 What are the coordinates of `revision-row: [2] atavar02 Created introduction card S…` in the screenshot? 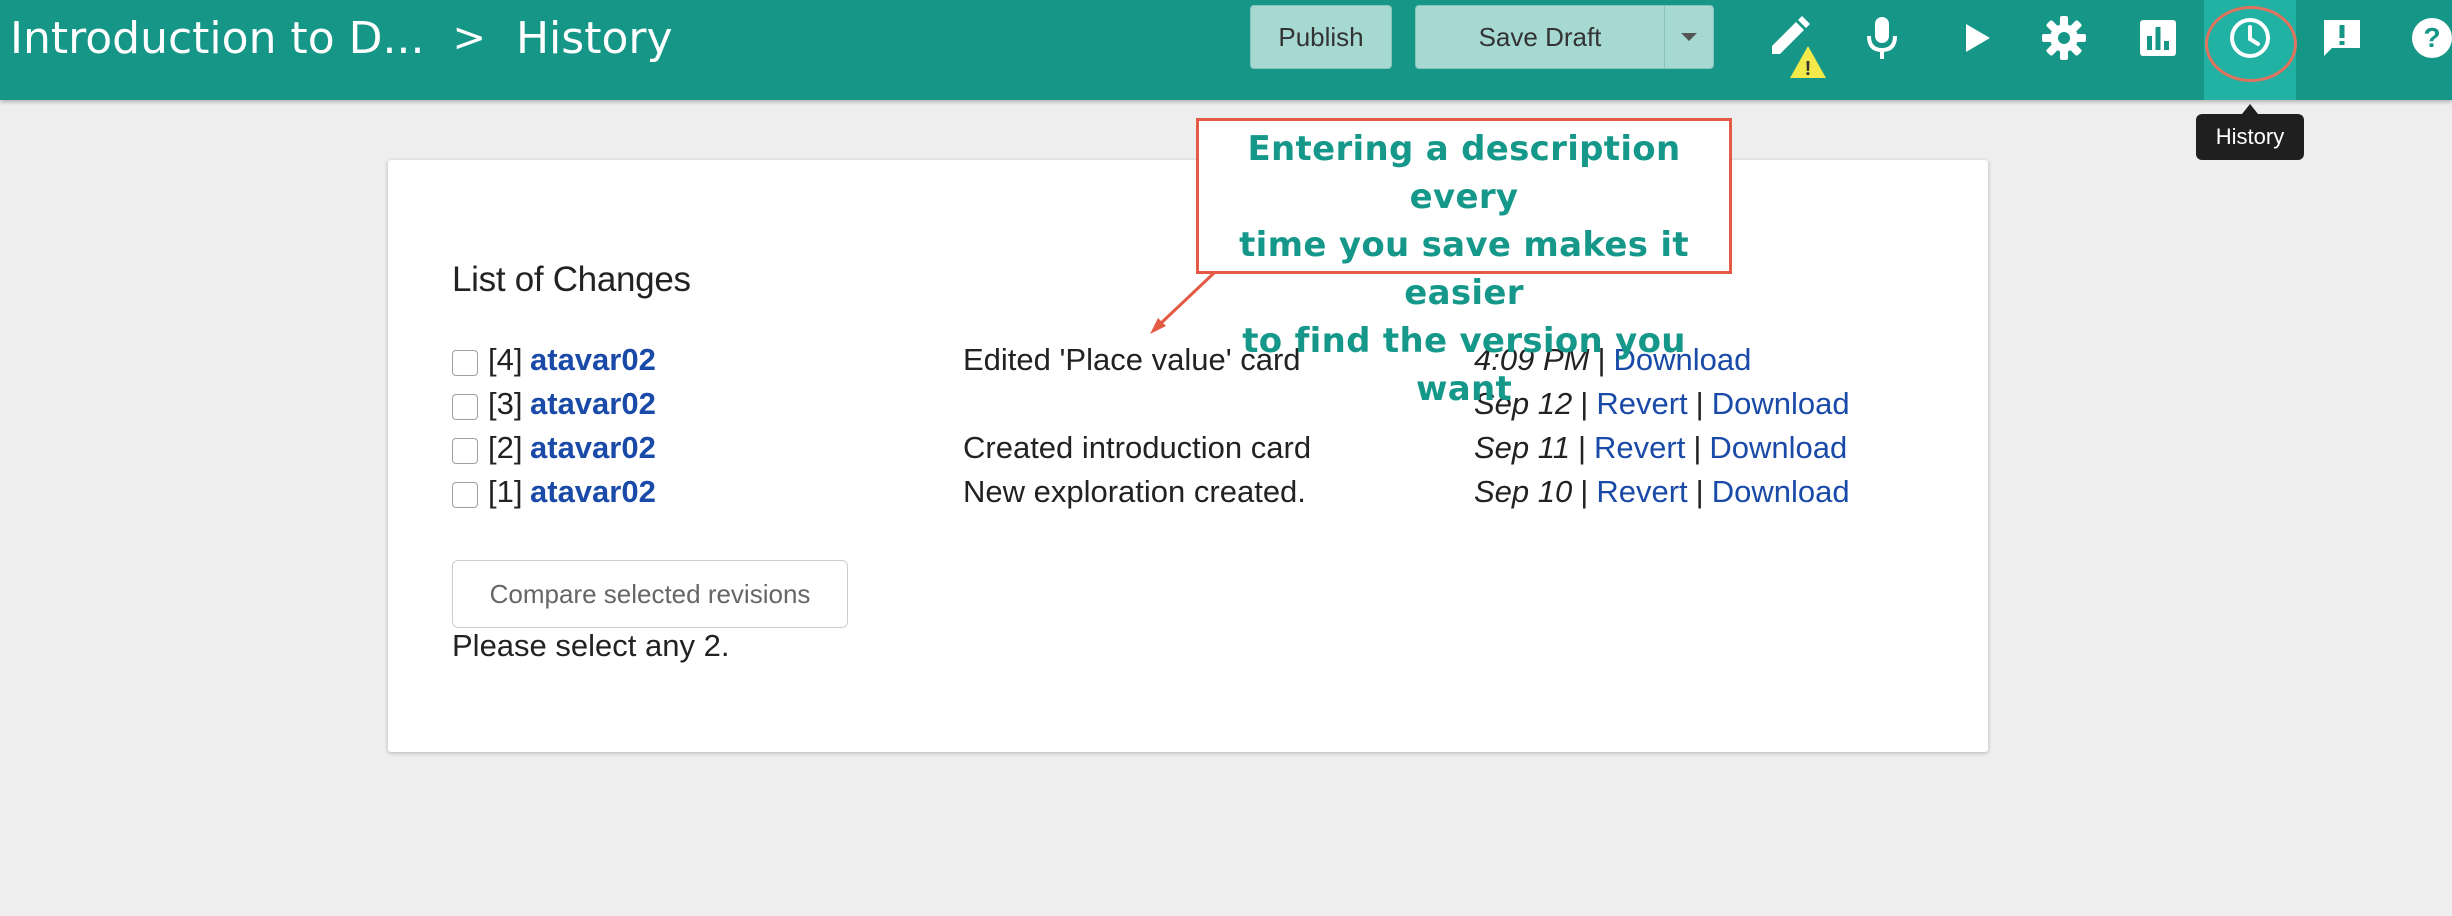 It's located at (1202, 450).